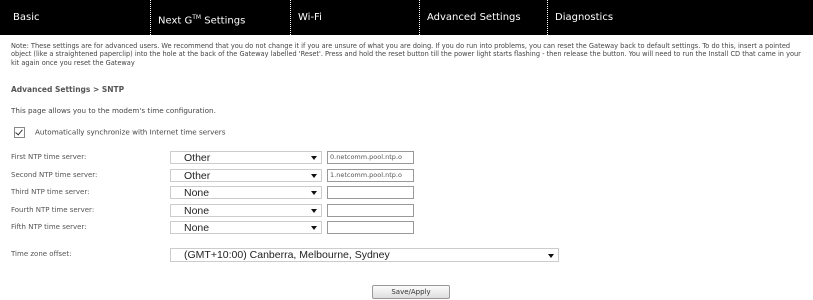 This screenshot has width=813, height=300. I want to click on ntp-server-1-select: Other, so click(246, 157).